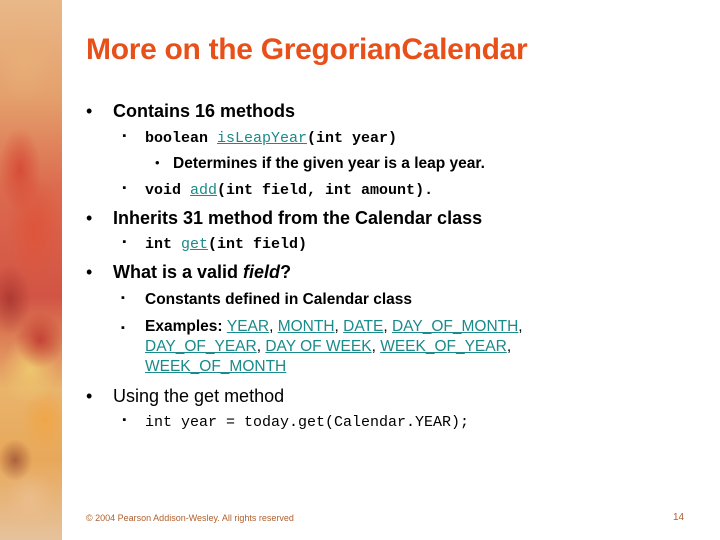  Describe the element at coordinates (262, 272) in the screenshot. I see `bullet-text-italic: field` at that location.